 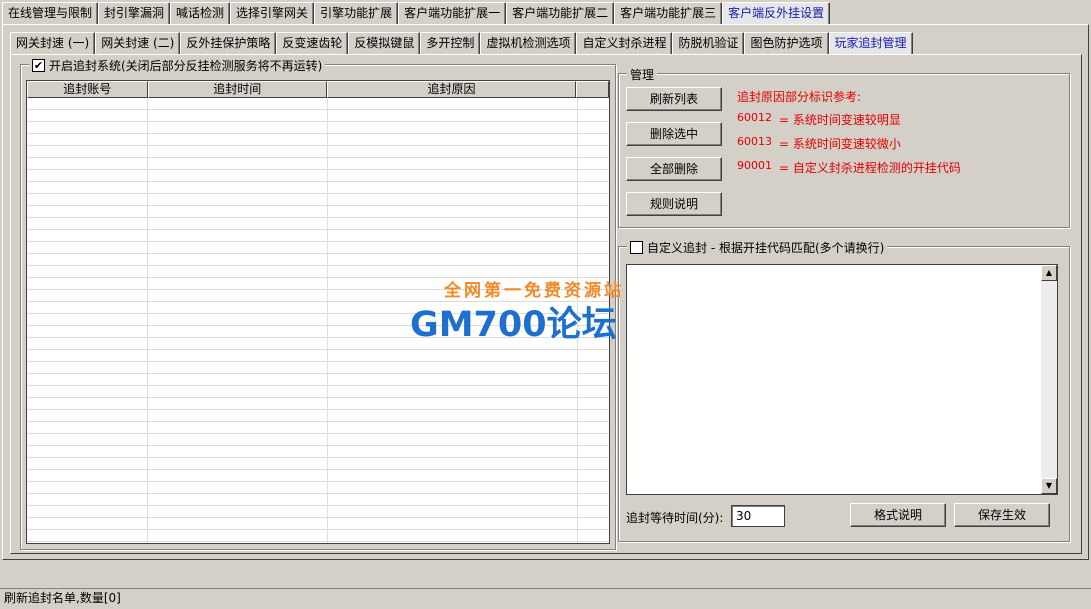 I want to click on tab-vm-detection: 虚拟机检测选项, so click(x=528, y=43).